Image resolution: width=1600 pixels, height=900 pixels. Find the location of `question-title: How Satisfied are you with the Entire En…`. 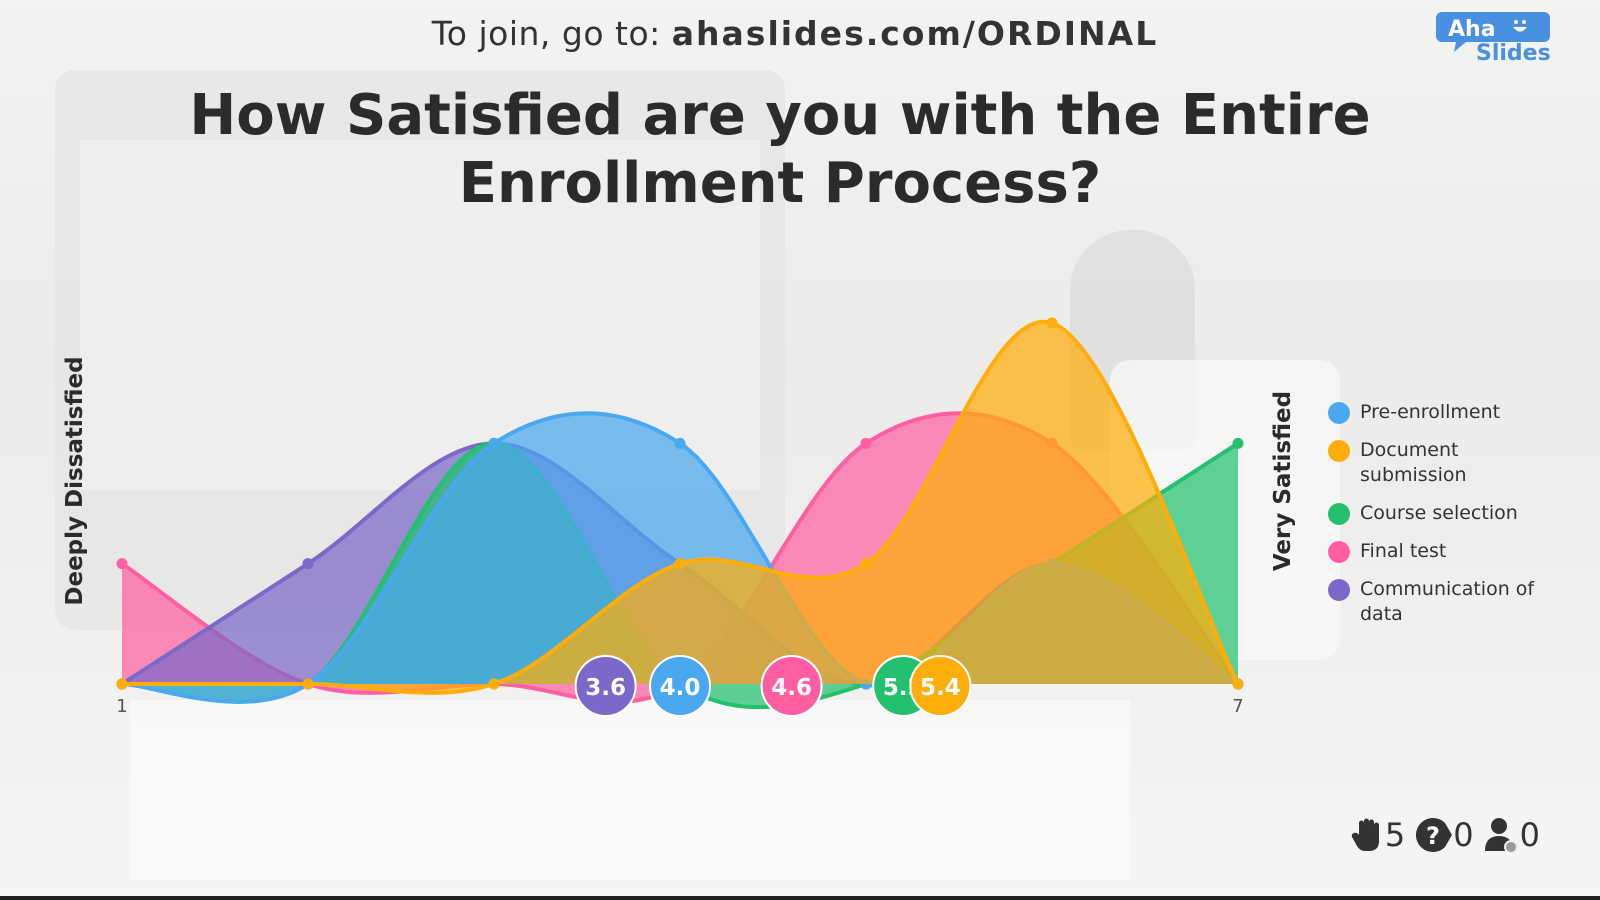

question-title: How Satisfied are you with the Entire En… is located at coordinates (780, 149).